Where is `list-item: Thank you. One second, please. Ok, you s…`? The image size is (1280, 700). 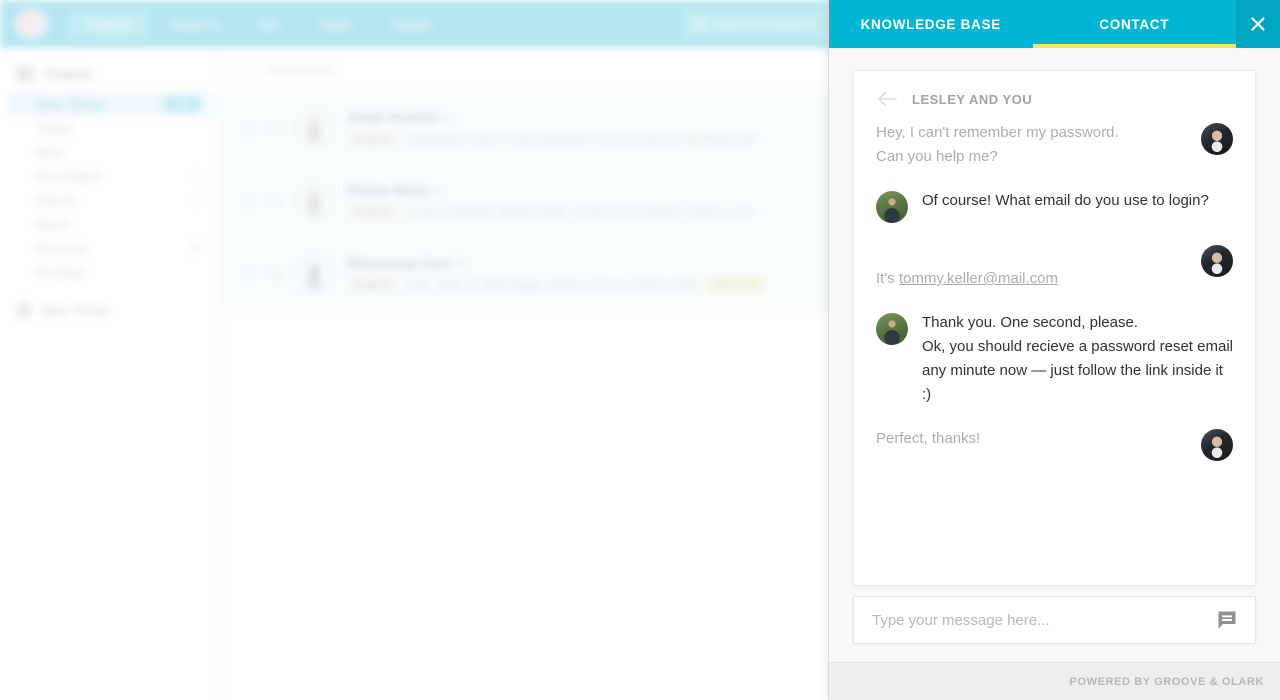 list-item: Thank you. One second, please. Ok, you s… is located at coordinates (1054, 359).